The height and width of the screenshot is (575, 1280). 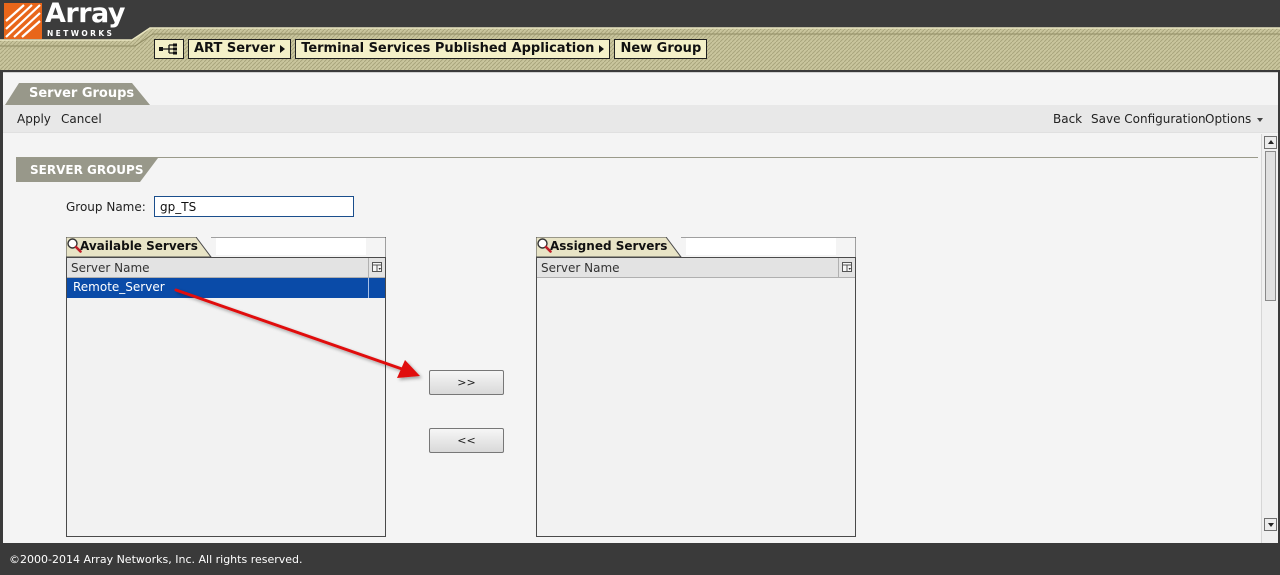 What do you see at coordinates (226, 288) in the screenshot?
I see `table-row: Remote_Server` at bounding box center [226, 288].